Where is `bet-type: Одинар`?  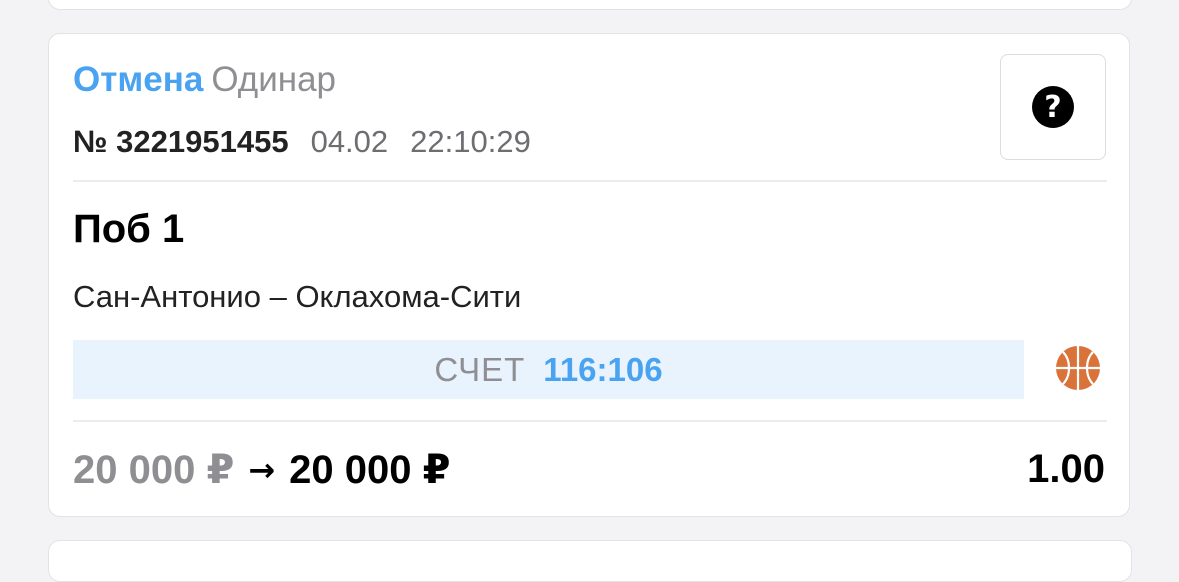
bet-type: Одинар is located at coordinates (274, 79).